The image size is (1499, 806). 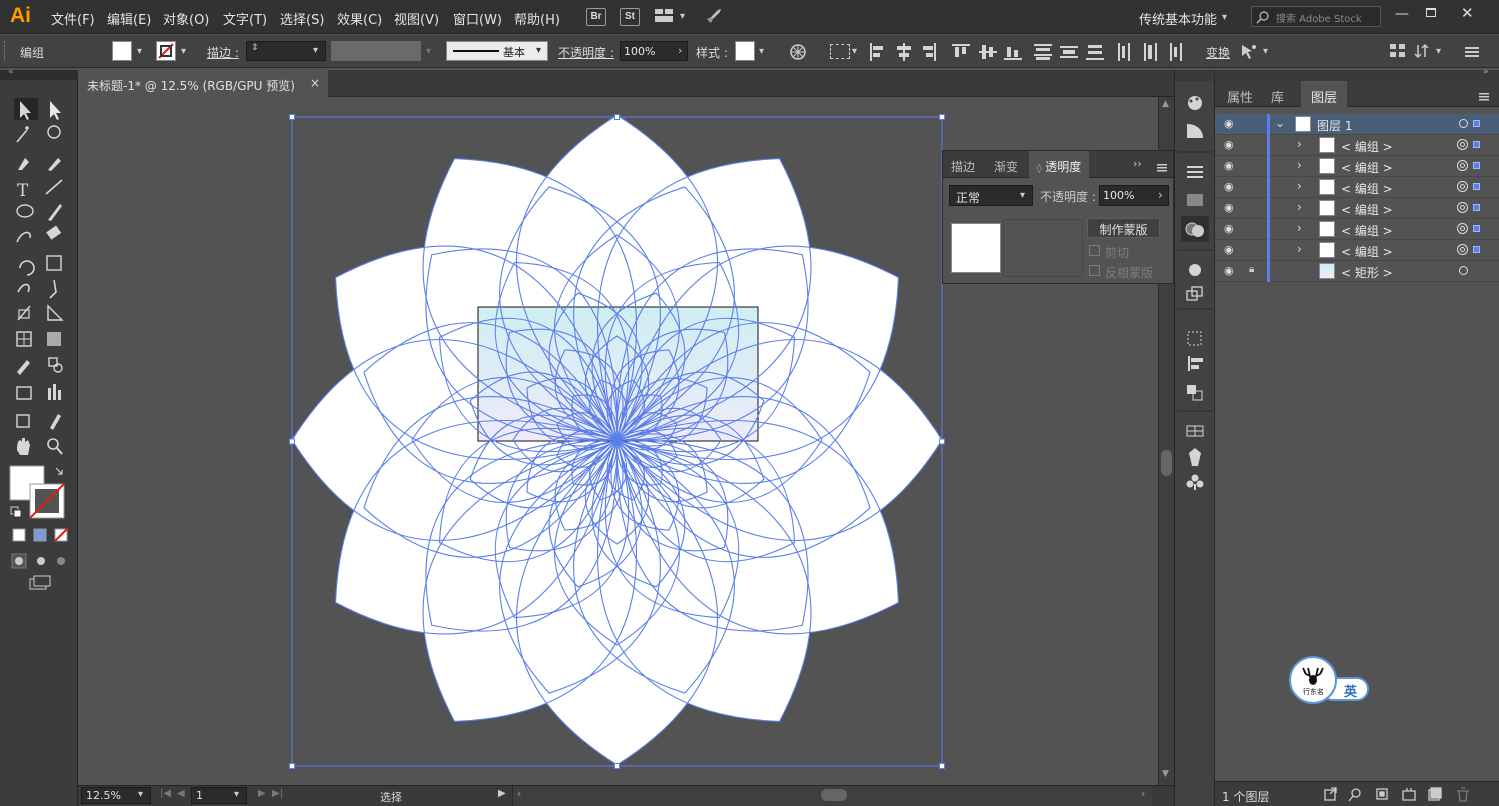 I want to click on panel-opacity-field: 100% ›, so click(x=1134, y=195).